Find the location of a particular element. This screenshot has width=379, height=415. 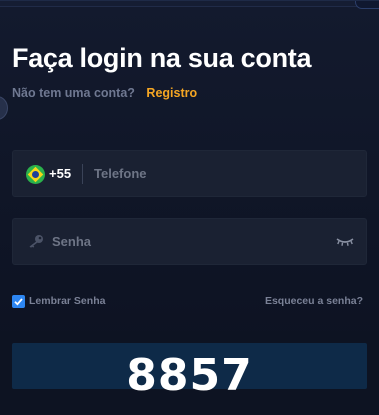

corner-button is located at coordinates (367, 5).